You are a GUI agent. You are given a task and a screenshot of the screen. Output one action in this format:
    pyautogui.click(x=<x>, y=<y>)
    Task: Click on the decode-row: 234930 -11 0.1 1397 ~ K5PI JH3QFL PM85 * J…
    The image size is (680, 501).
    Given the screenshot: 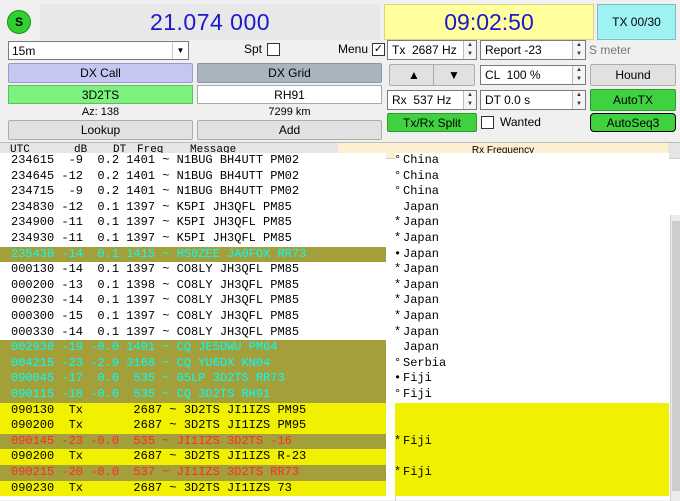 What is the action you would take?
    pyautogui.click(x=334, y=239)
    